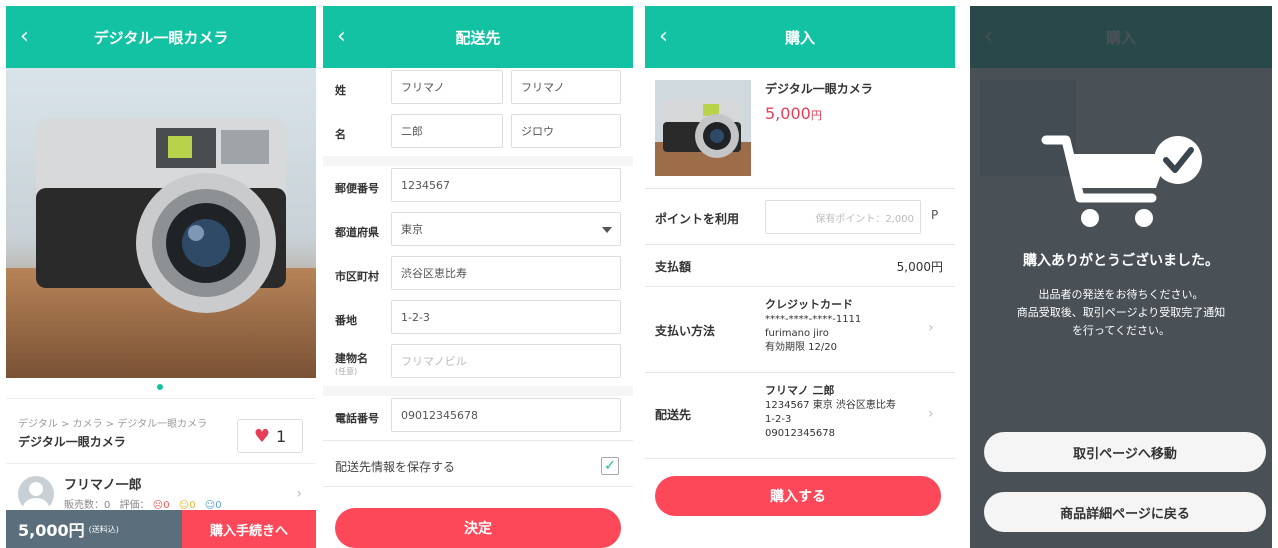 The height and width of the screenshot is (548, 1278). I want to click on prefecture-select: 東京, so click(506, 229).